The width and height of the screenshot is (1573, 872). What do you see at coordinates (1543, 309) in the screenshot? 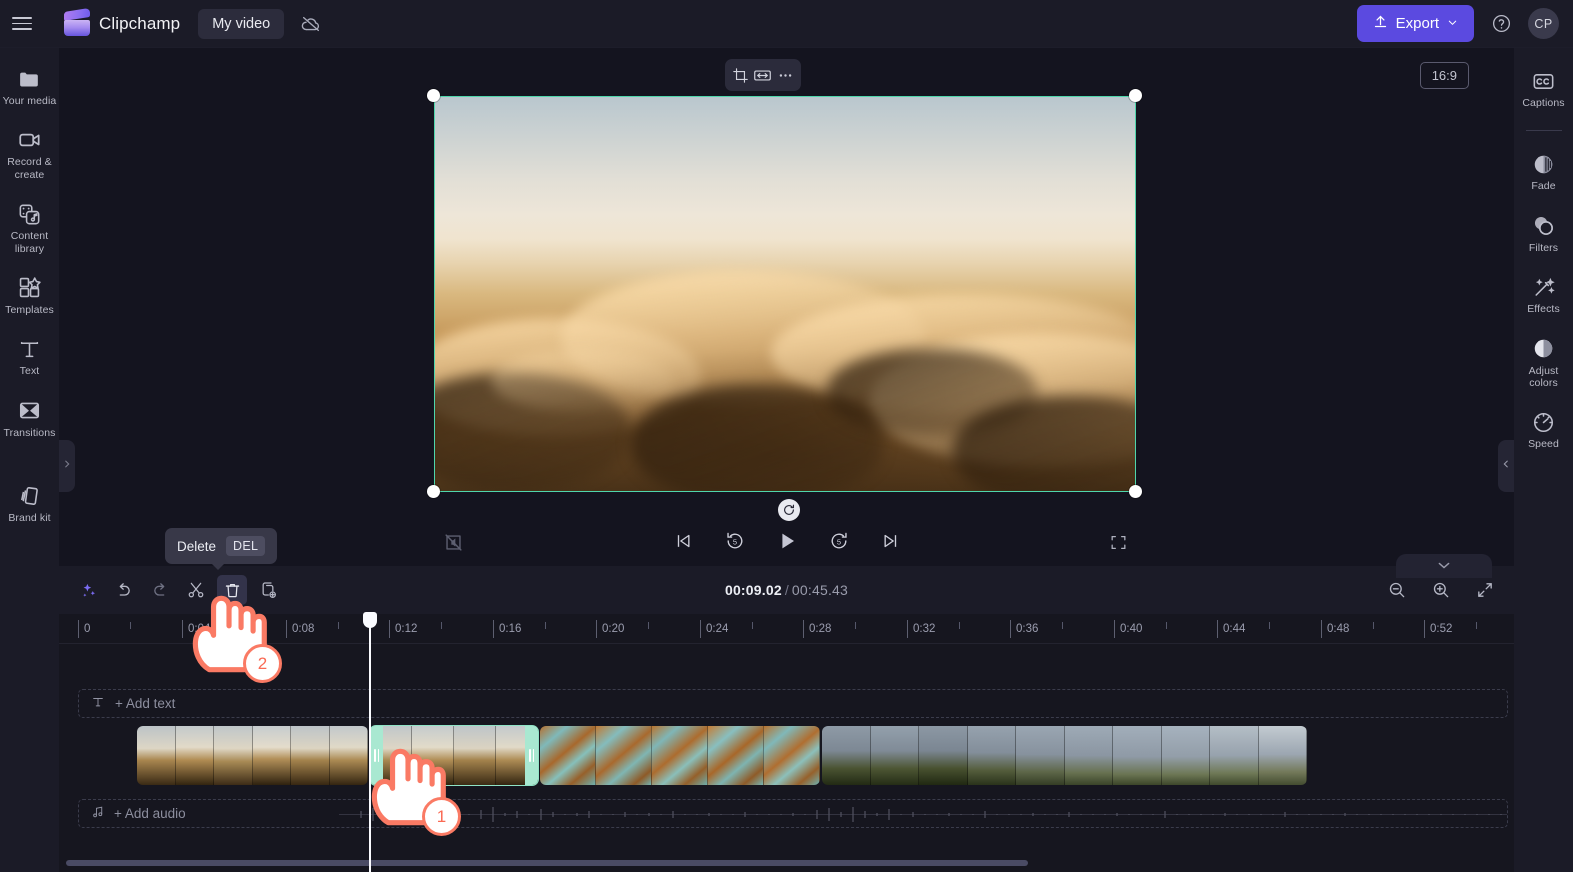
I see `panel-label: Effects` at bounding box center [1543, 309].